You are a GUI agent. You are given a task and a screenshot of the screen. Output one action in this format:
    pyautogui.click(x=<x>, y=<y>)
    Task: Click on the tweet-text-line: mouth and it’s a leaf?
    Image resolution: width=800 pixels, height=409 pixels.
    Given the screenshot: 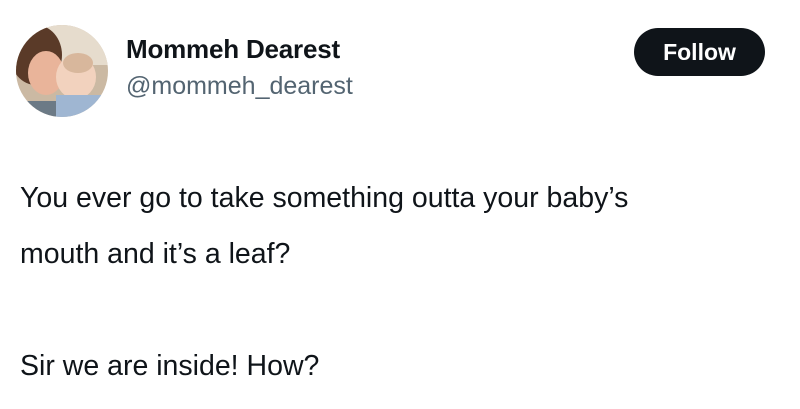 What is the action you would take?
    pyautogui.click(x=155, y=254)
    